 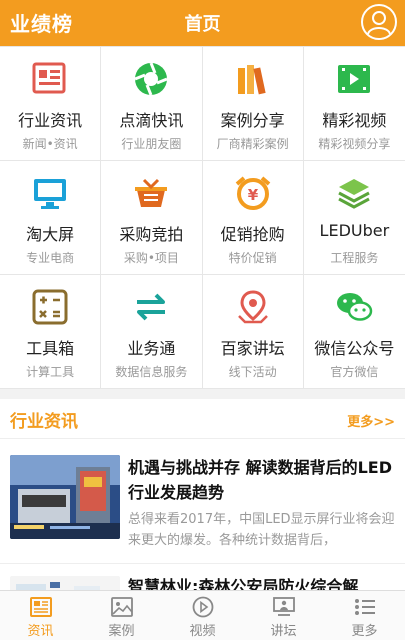 What do you see at coordinates (252, 120) in the screenshot?
I see `grid-item-title: 案例分享` at bounding box center [252, 120].